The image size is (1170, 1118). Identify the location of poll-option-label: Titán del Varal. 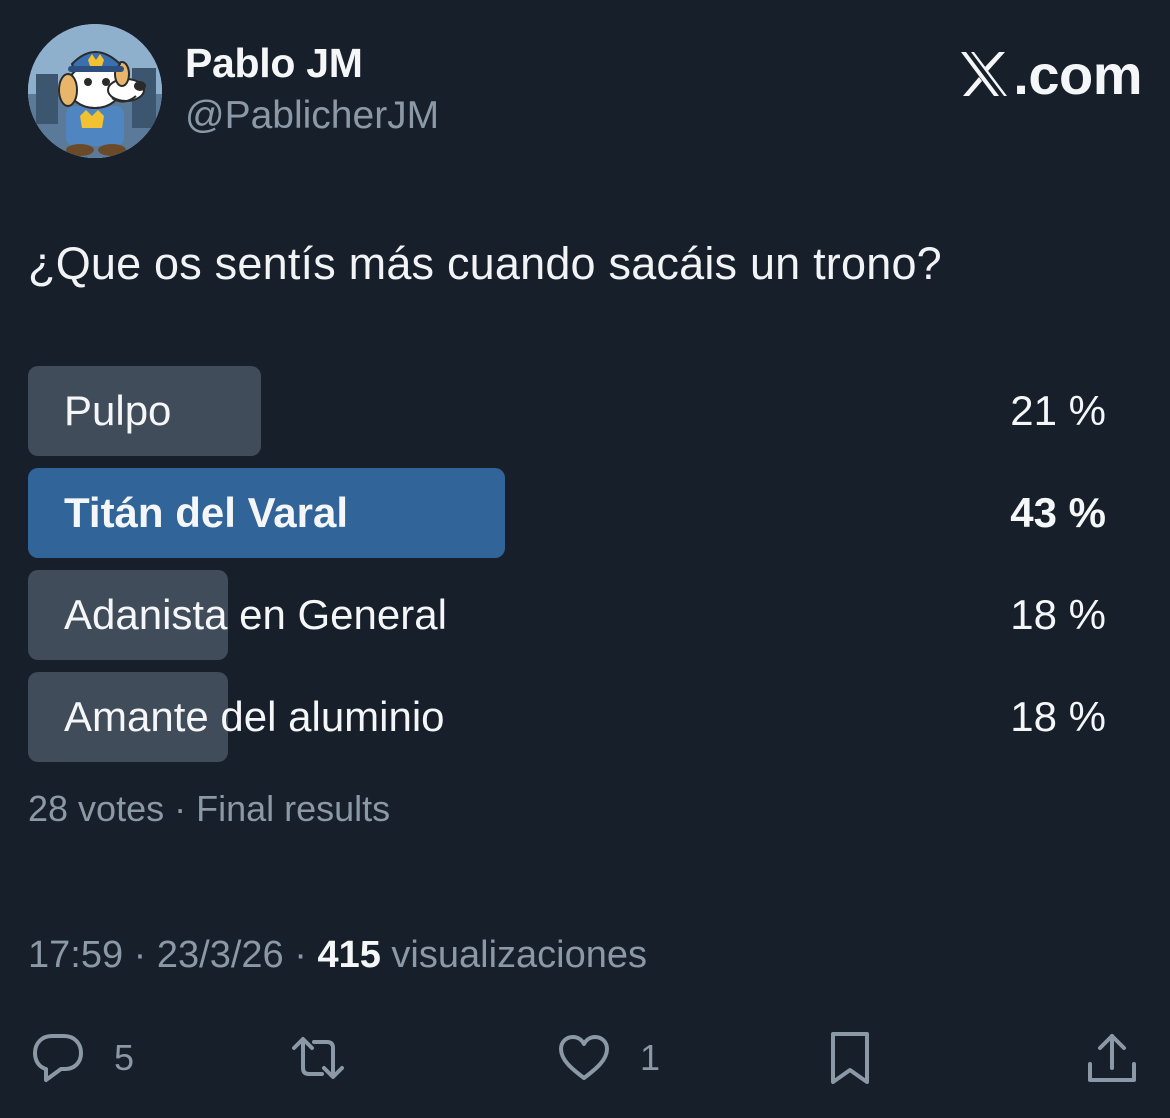
(206, 512).